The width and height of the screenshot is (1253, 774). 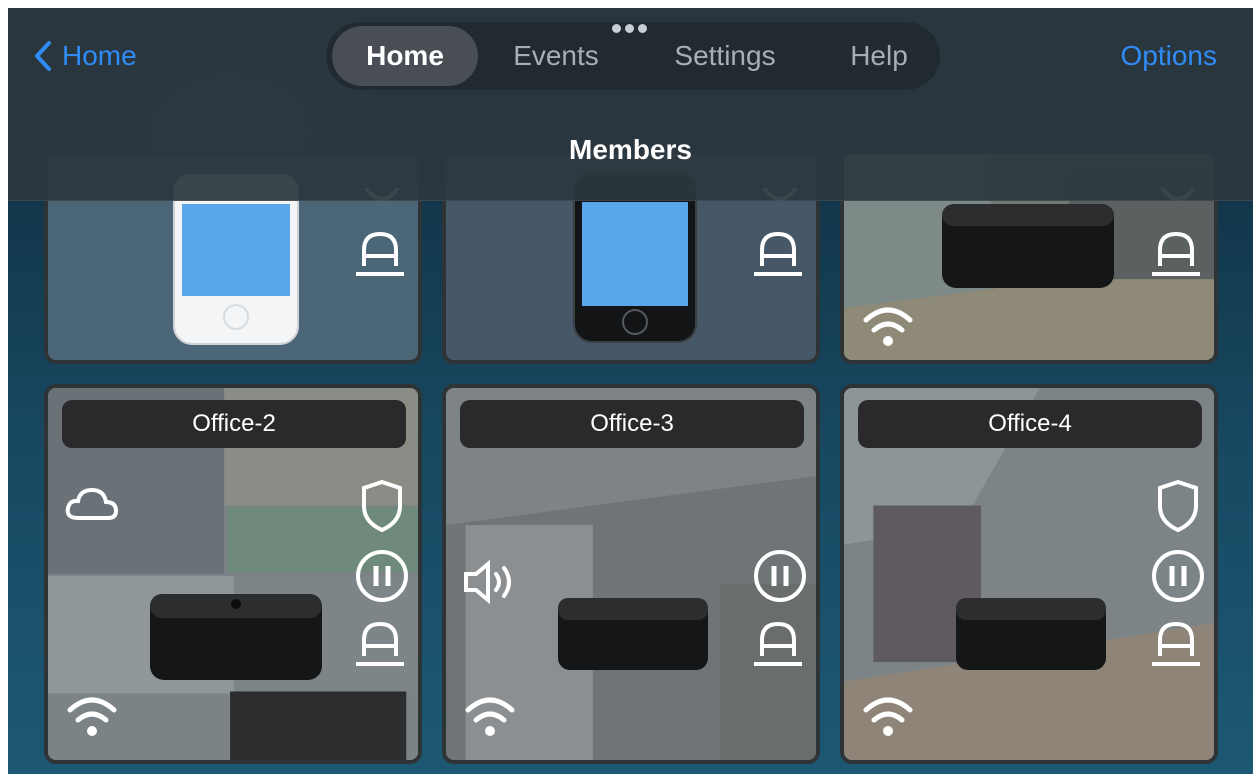 I want to click on cloud-icon, so click(x=92, y=503).